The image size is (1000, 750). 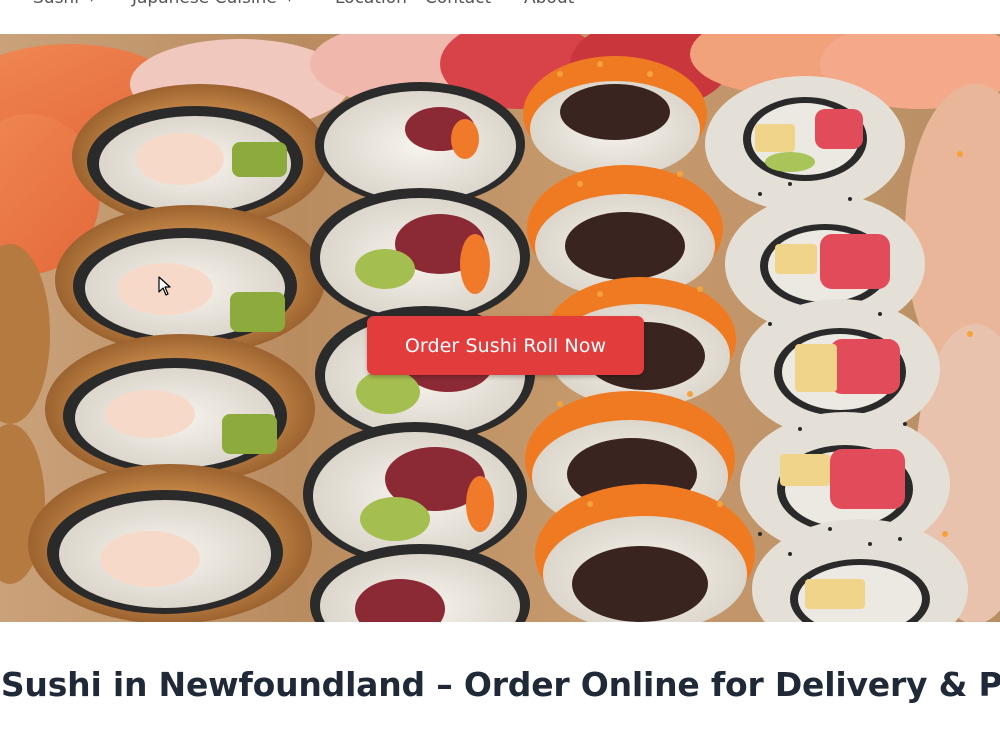 I want to click on nav-item-japanese-cuisine: Japanese Cuisine ▾, so click(x=212, y=4).